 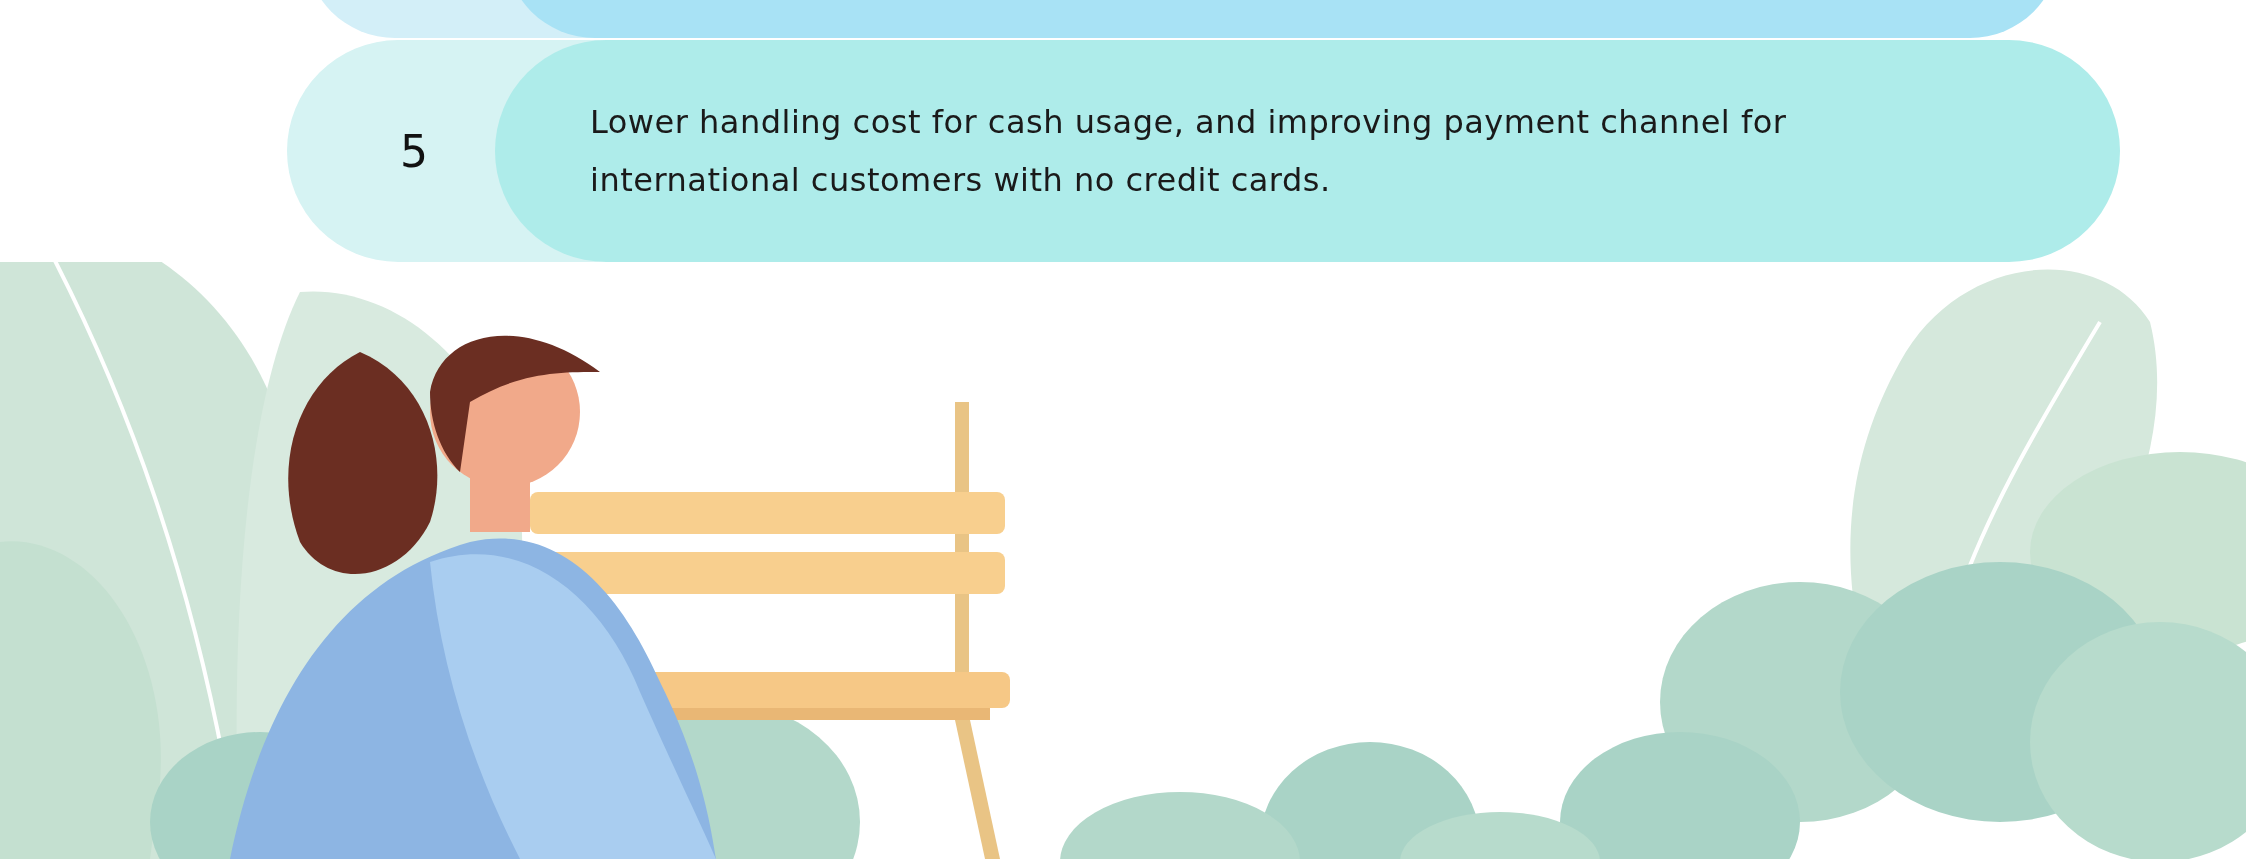 I want to click on step-number: 5, so click(x=414, y=151).